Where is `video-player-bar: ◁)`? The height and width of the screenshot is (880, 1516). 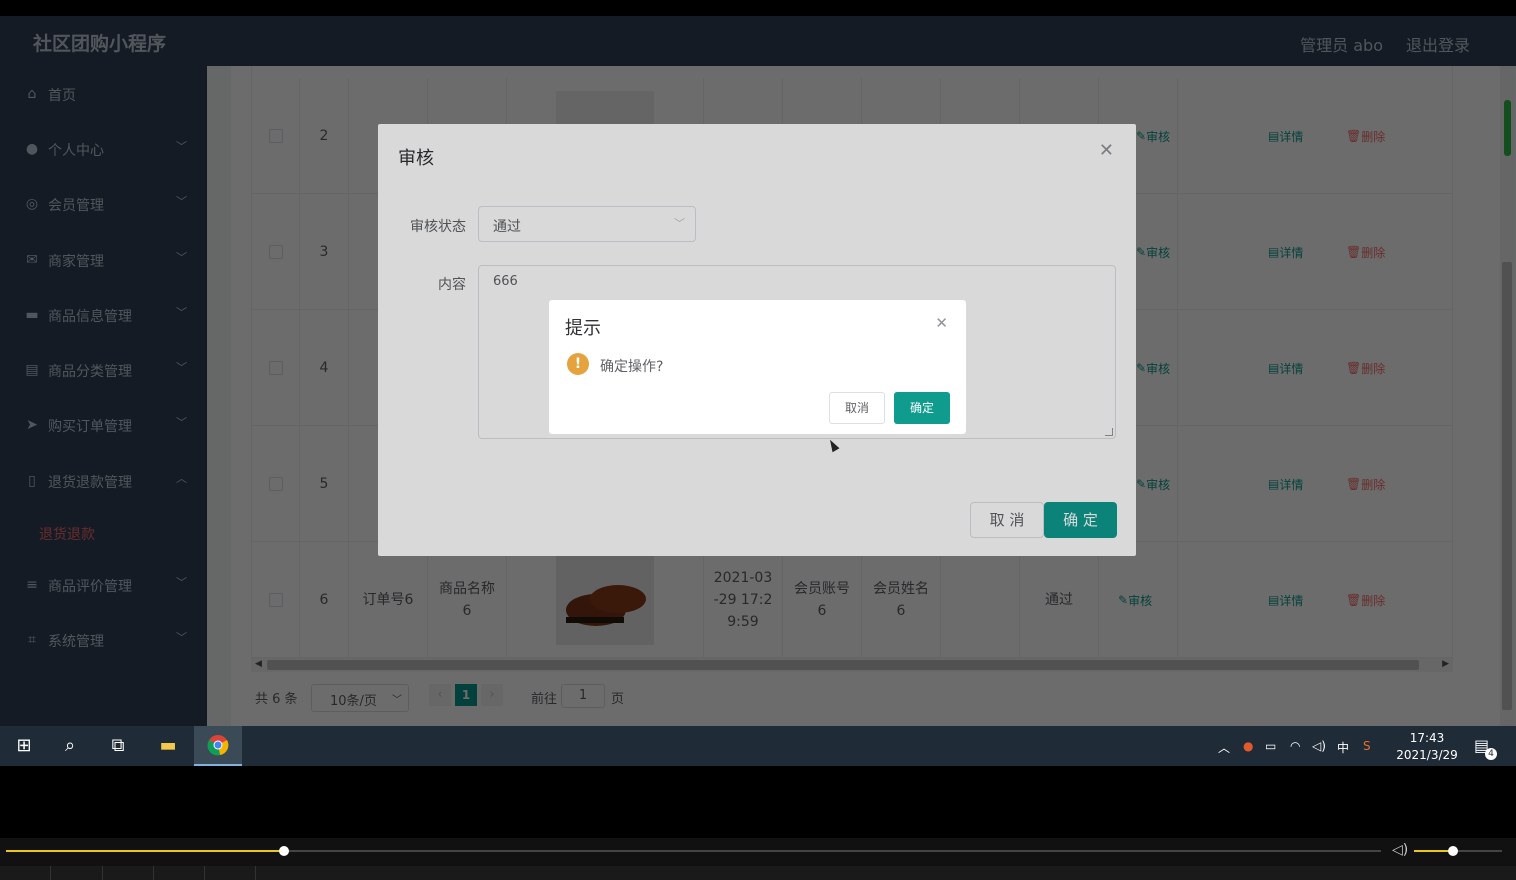 video-player-bar: ◁) is located at coordinates (758, 859).